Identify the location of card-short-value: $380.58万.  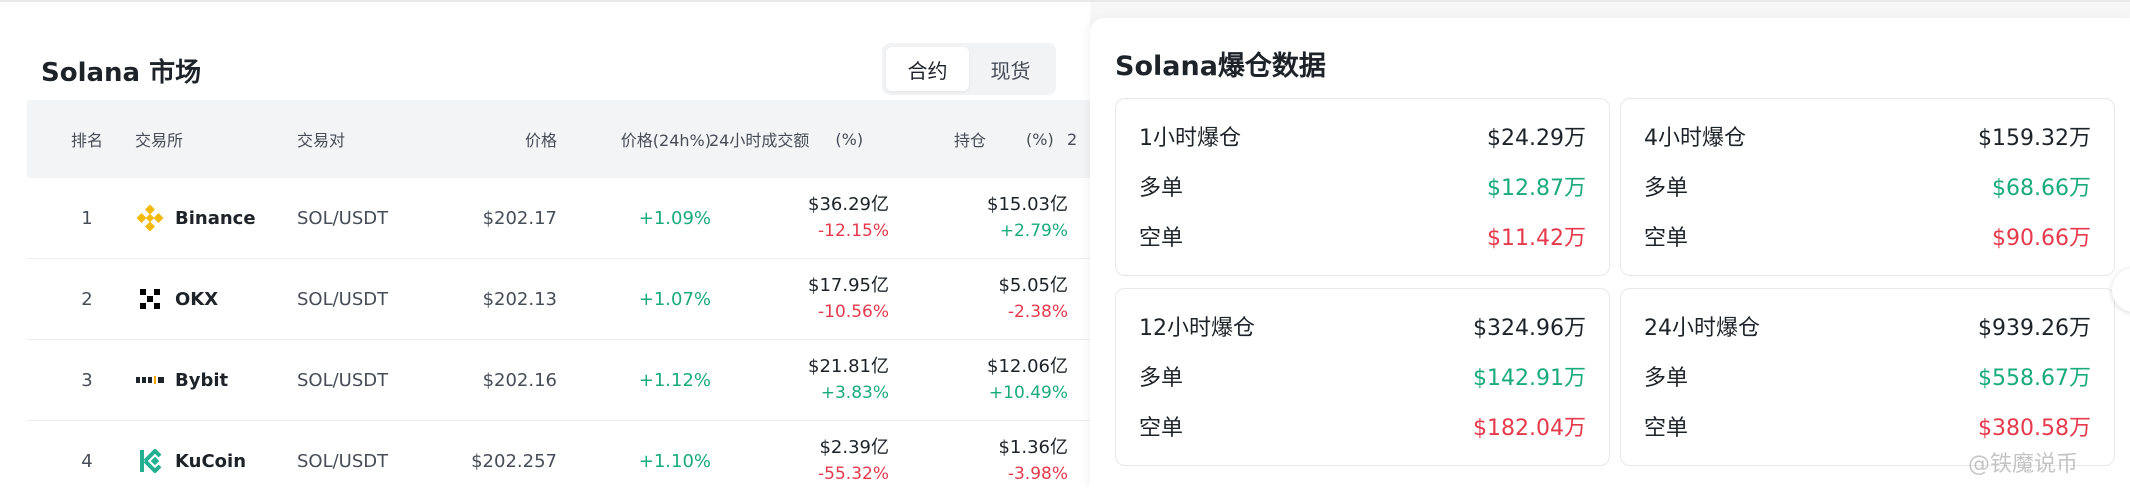
(2034, 428).